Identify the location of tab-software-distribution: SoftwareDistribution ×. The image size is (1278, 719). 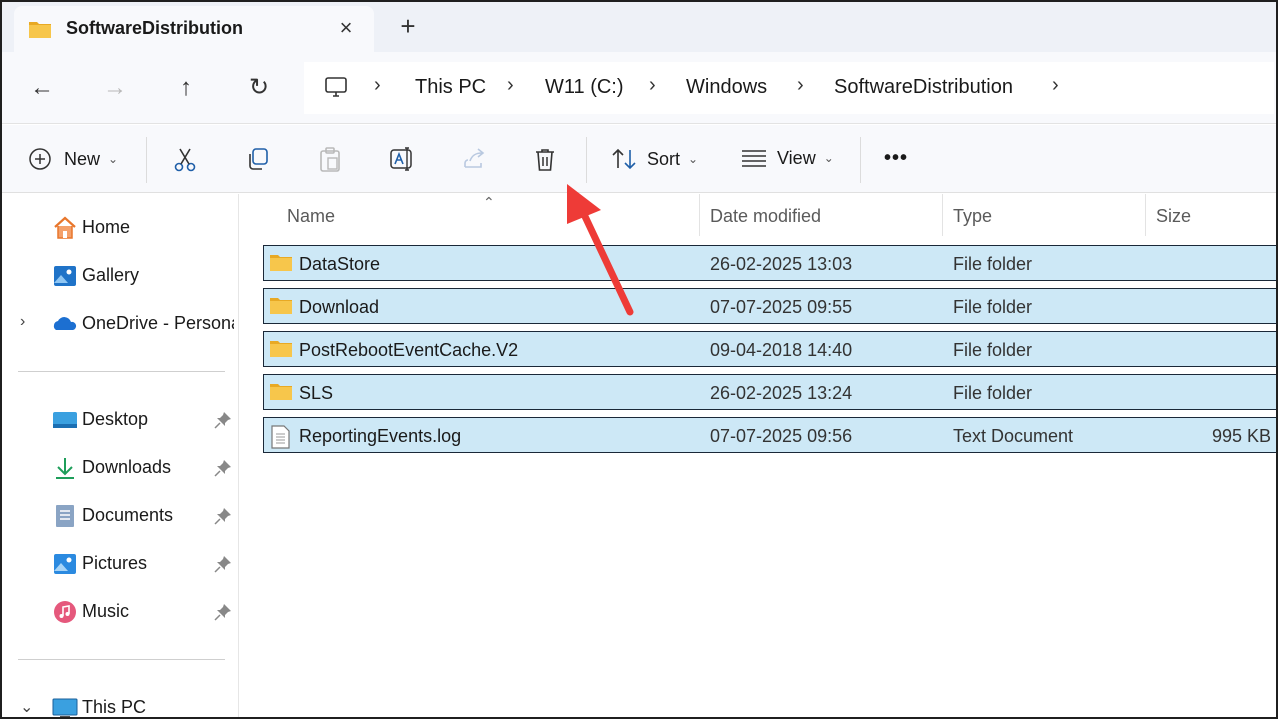
(194, 29).